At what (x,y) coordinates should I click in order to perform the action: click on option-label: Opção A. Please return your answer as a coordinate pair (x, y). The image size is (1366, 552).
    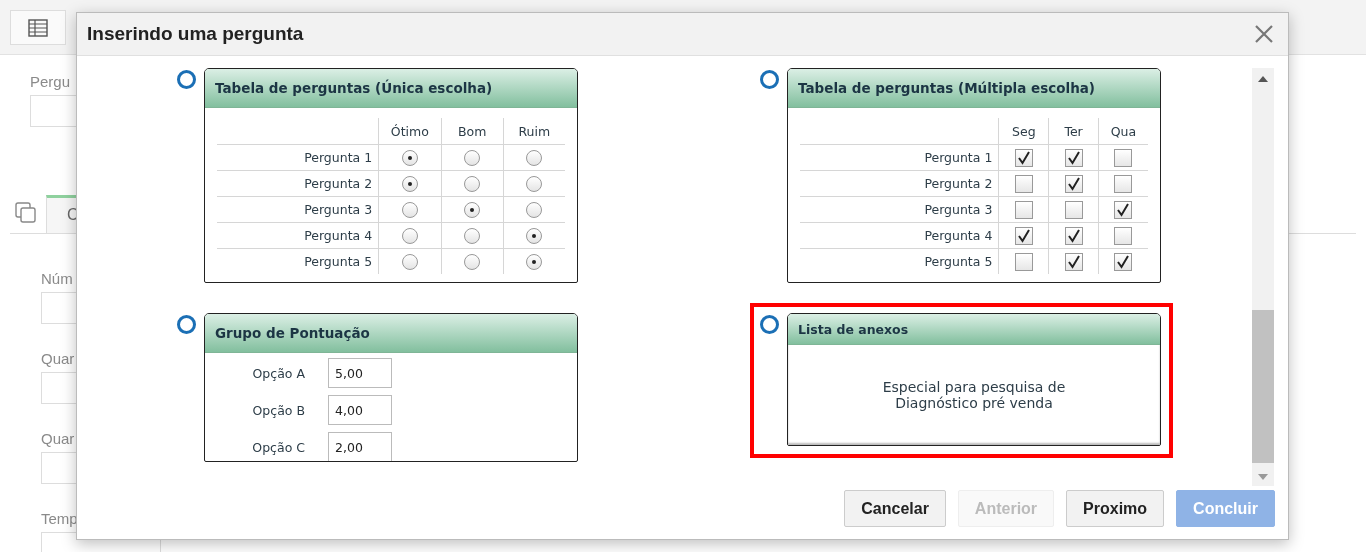
    Looking at the image, I should click on (278, 373).